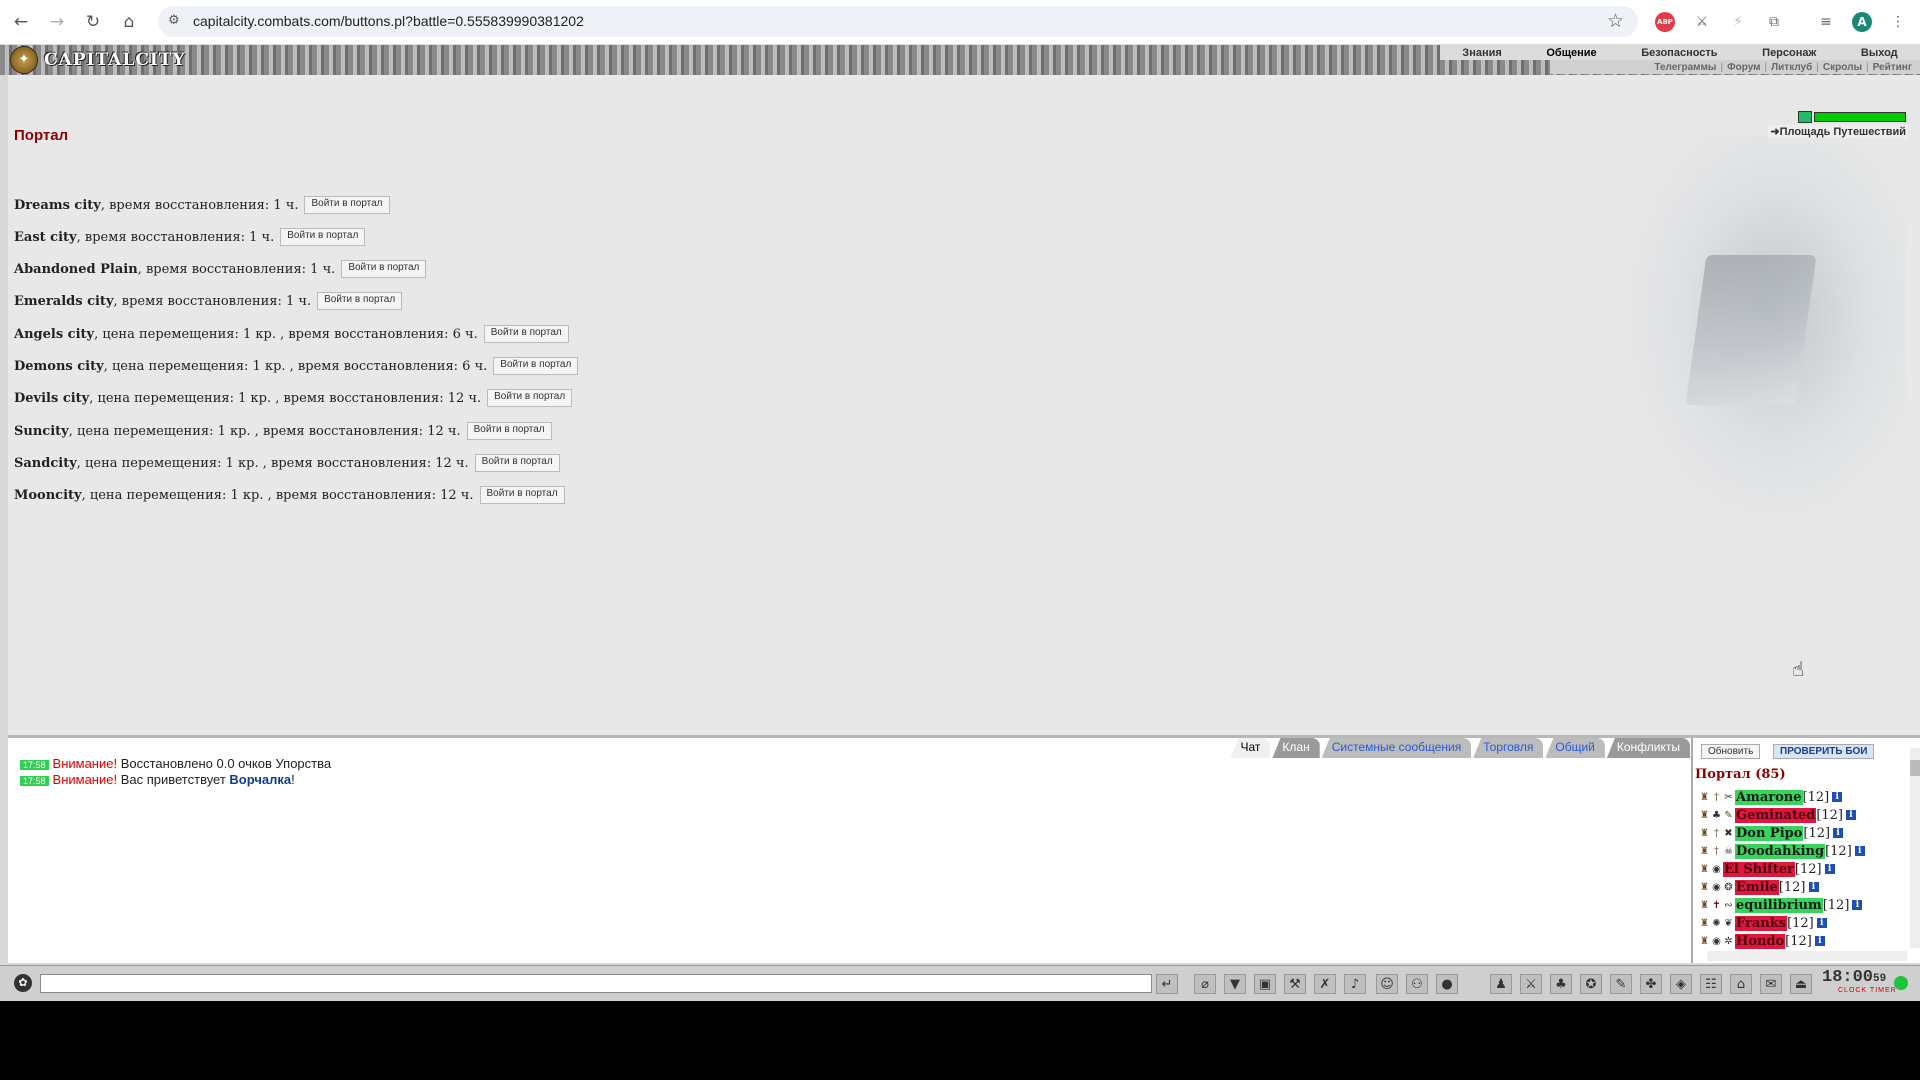 This screenshot has height=1080, width=1920. Describe the element at coordinates (1296, 748) in the screenshot. I see `tab-clan: Клан` at that location.